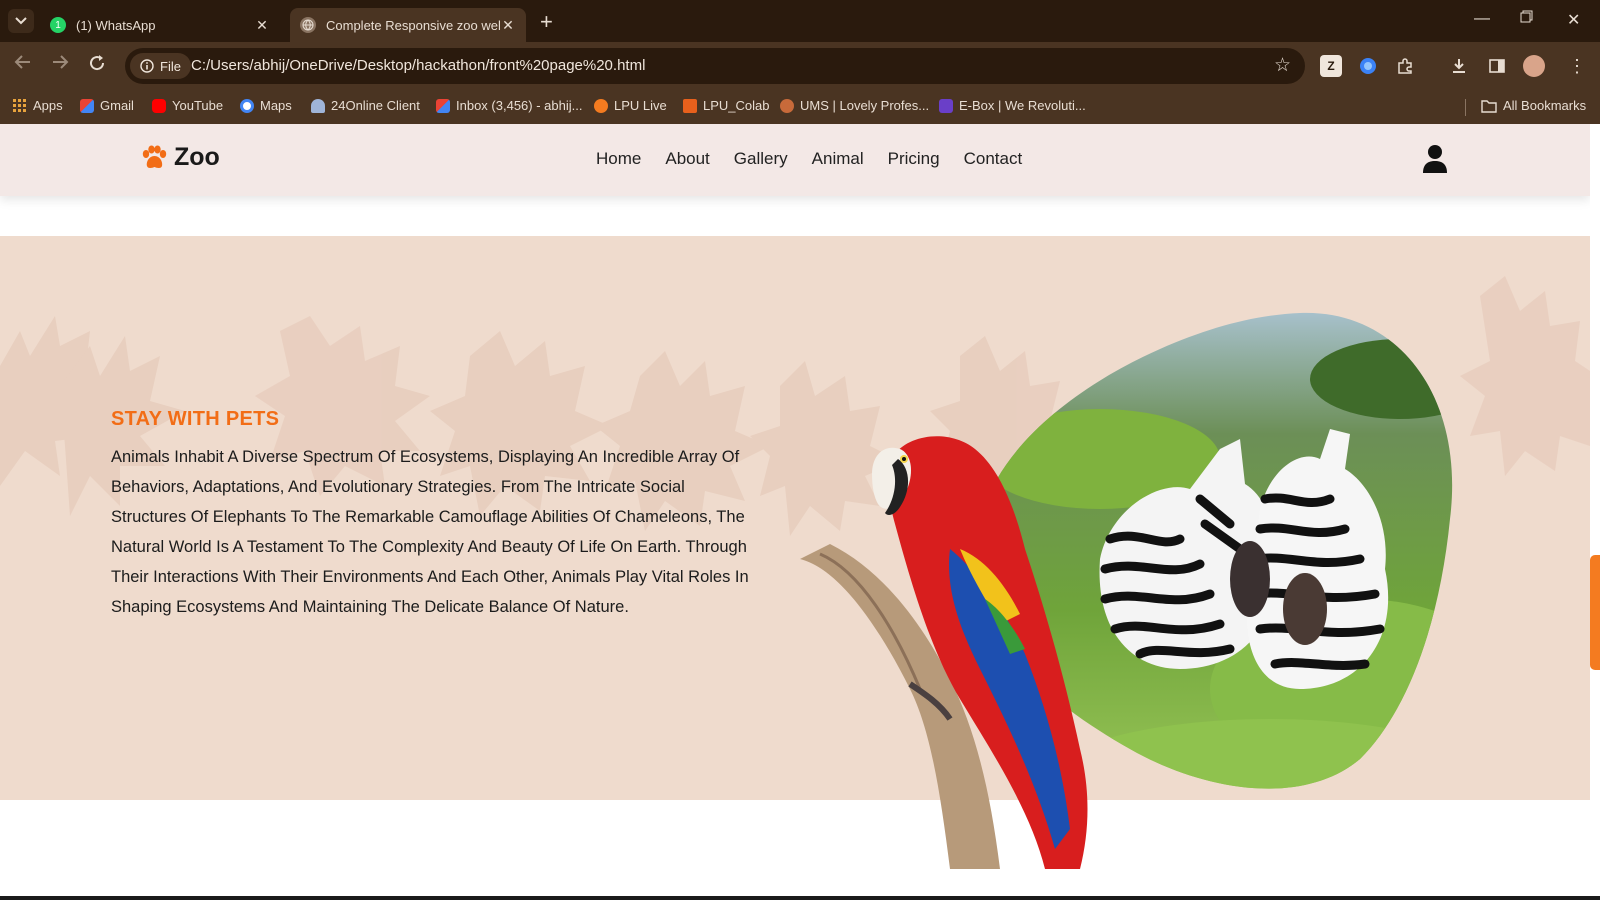 The width and height of the screenshot is (1600, 900). I want to click on bookmark-label: Maps, so click(276, 105).